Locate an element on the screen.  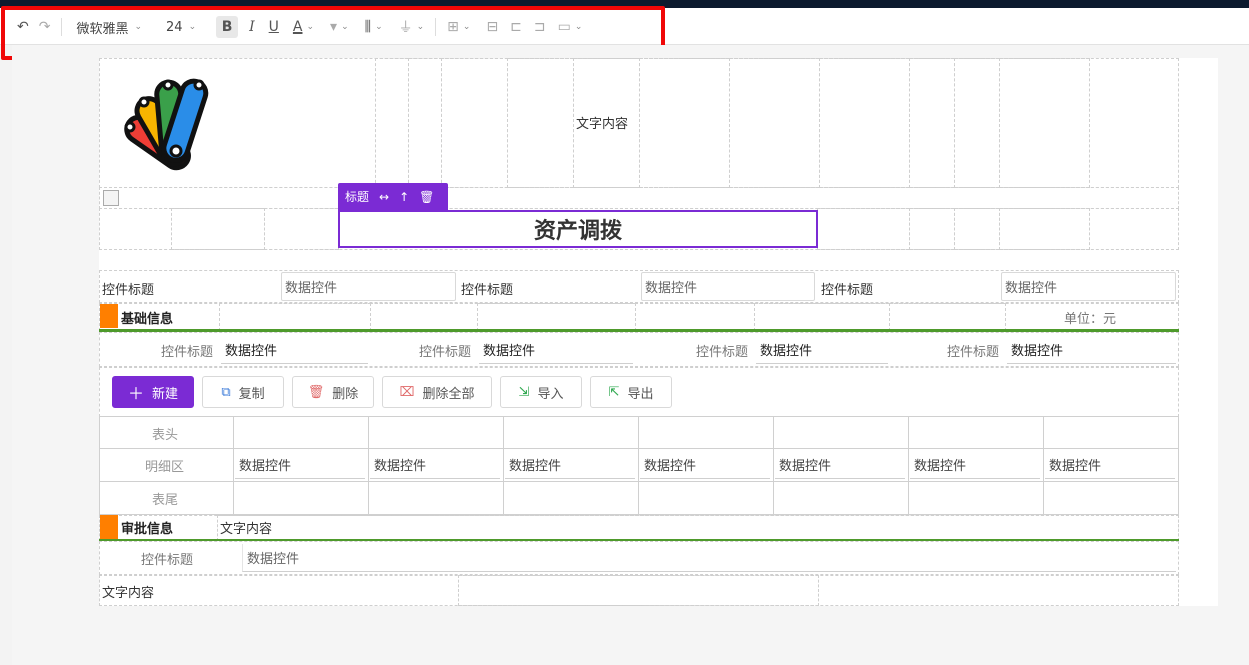
insert-column-icon: ⊏ is located at coordinates (516, 27).